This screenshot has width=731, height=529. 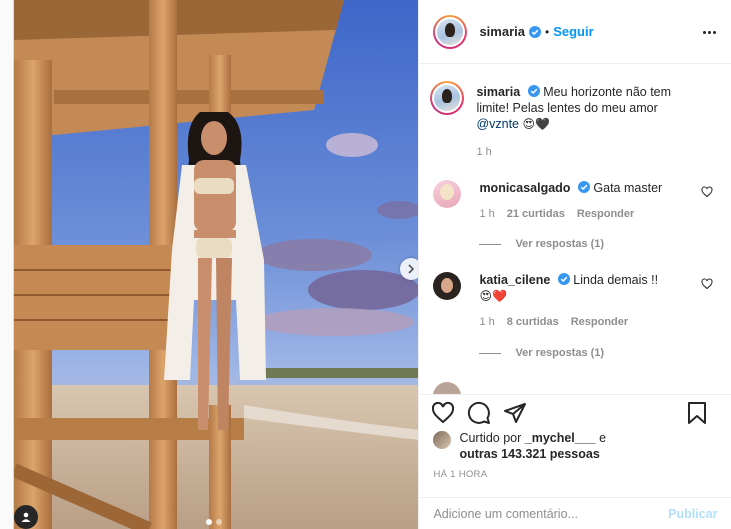 What do you see at coordinates (209, 522) in the screenshot?
I see `carousel-dot-active` at bounding box center [209, 522].